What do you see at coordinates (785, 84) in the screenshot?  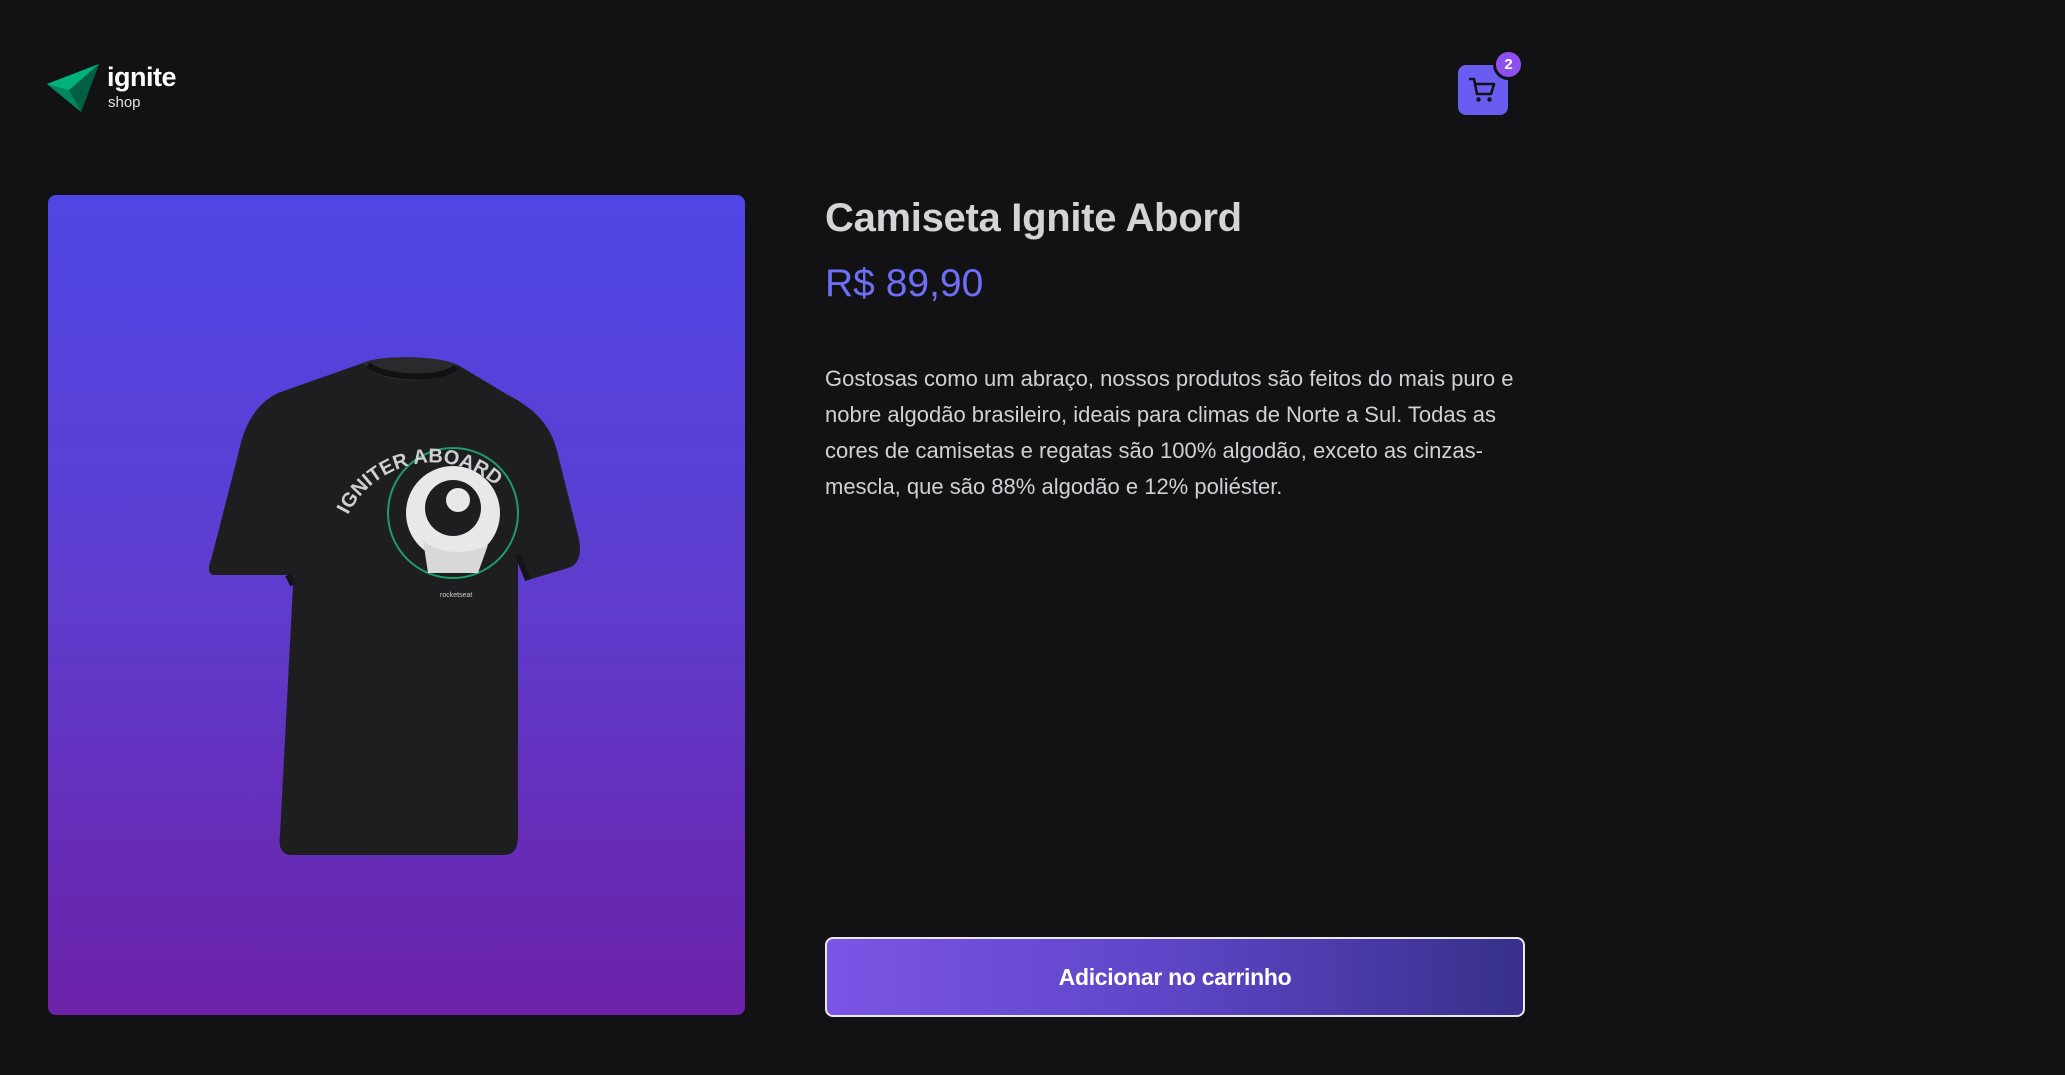 I see `header: ignite shop 2` at bounding box center [785, 84].